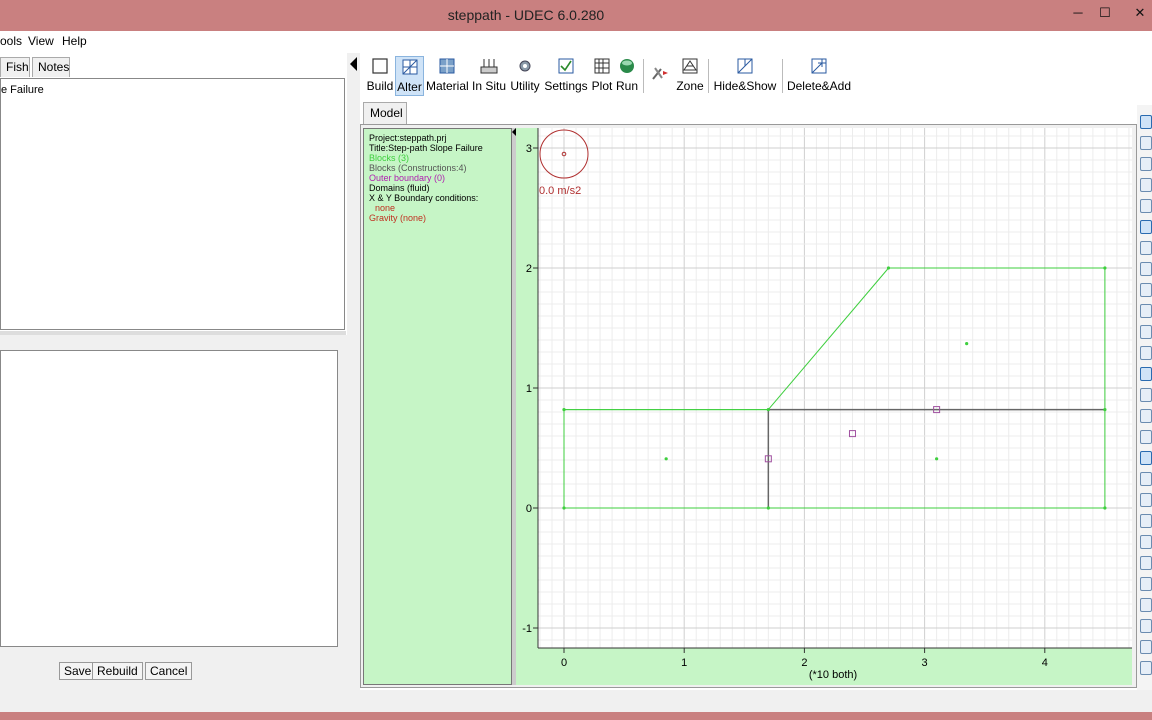 This screenshot has height=720, width=1152. I want to click on toolbar-zone-button: Zone, so click(690, 76).